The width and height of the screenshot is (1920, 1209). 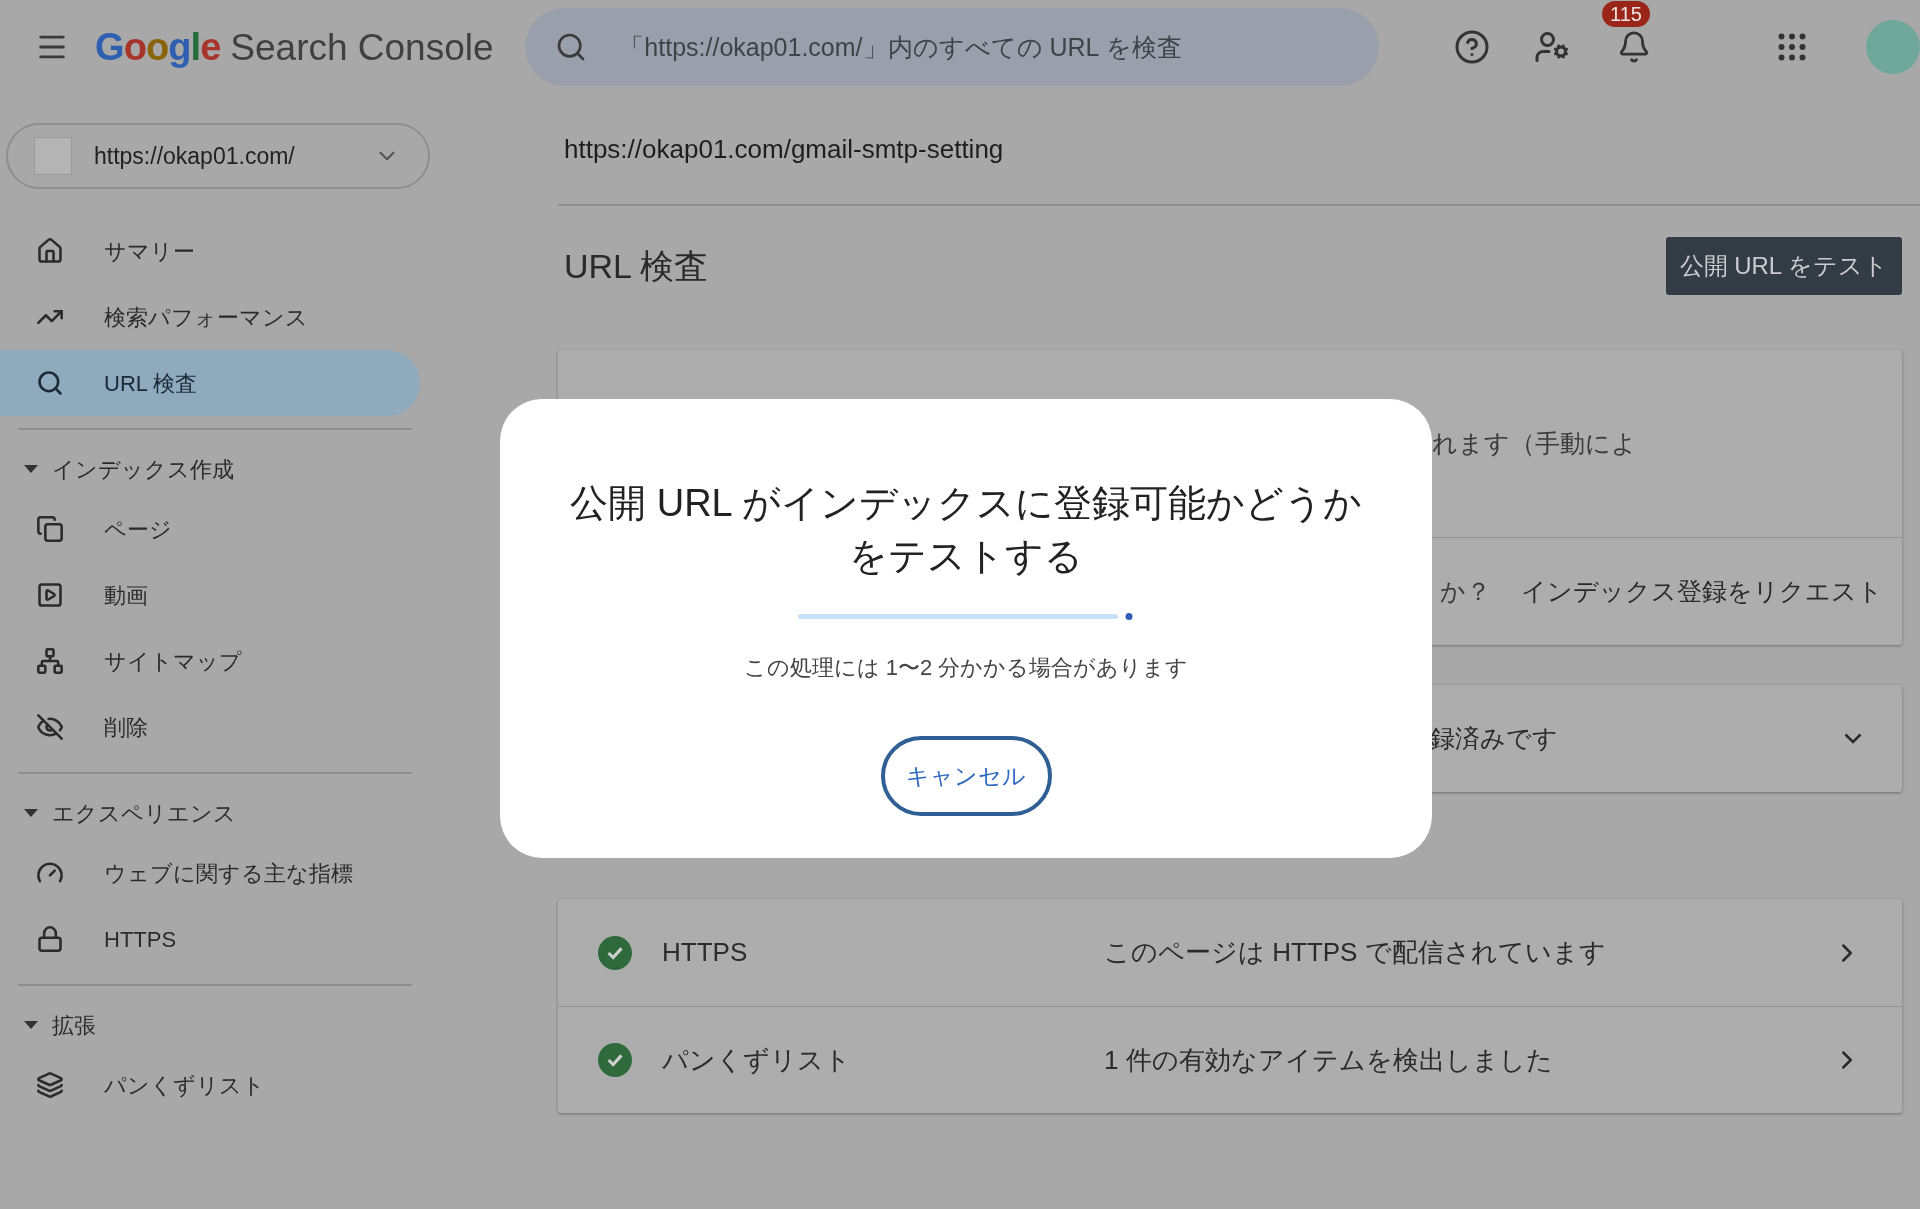 What do you see at coordinates (784, 149) in the screenshot?
I see `inspected-url: https://okap01.com/gmail-smtp-setting` at bounding box center [784, 149].